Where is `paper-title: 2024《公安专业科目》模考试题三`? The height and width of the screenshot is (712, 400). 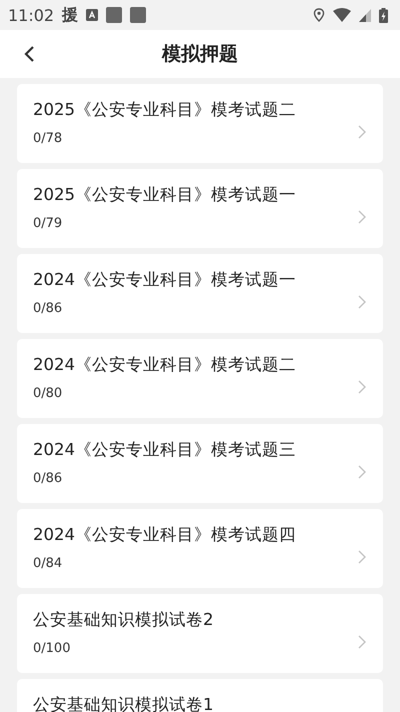
paper-title: 2024《公安专业科目》模考试题三 is located at coordinates (165, 450).